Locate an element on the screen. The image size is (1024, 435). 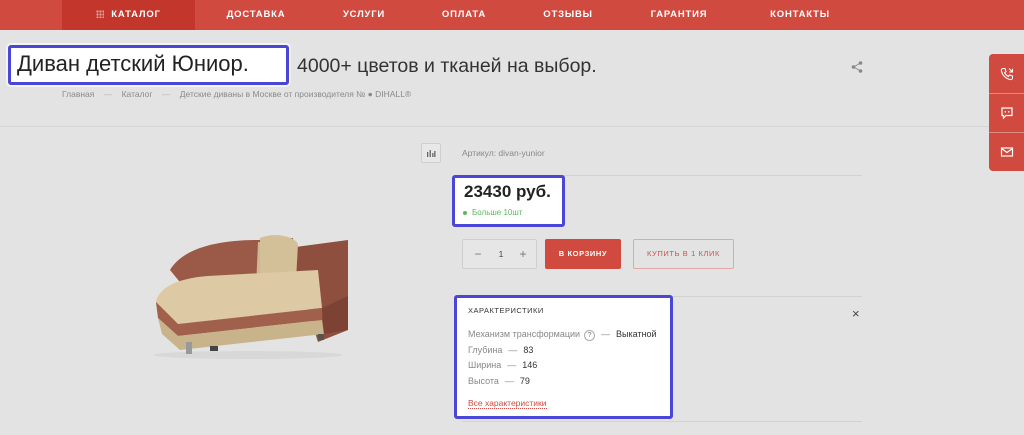
nav-item-label: КАТАЛОГ is located at coordinates (136, 14).